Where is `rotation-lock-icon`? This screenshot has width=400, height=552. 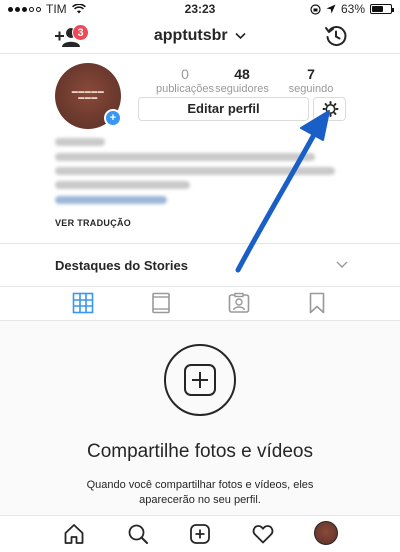
rotation-lock-icon is located at coordinates (315, 9).